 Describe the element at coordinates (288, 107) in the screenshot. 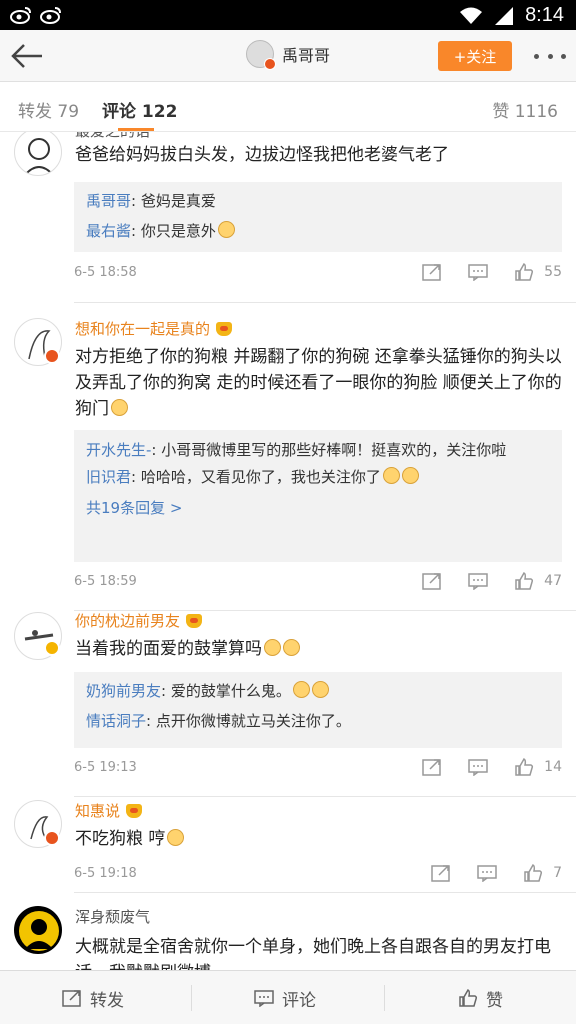

I see `tab-bar: 转发 79 评论 122 赞 1116` at that location.